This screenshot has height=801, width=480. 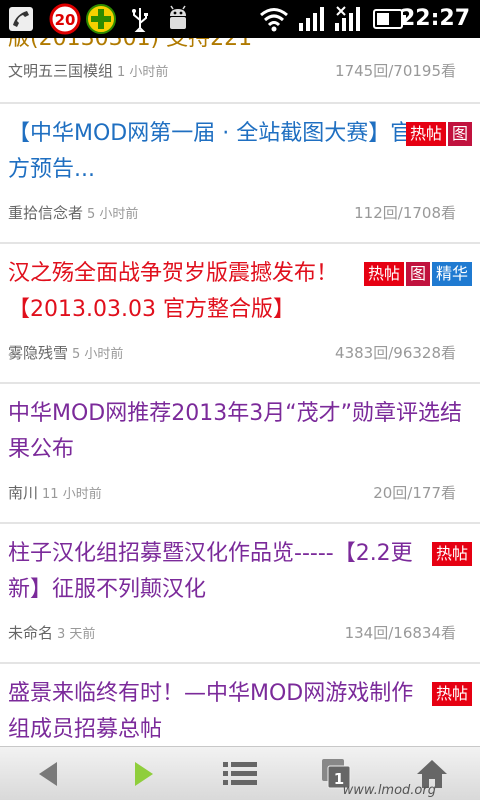 I want to click on back-button, so click(x=48, y=774).